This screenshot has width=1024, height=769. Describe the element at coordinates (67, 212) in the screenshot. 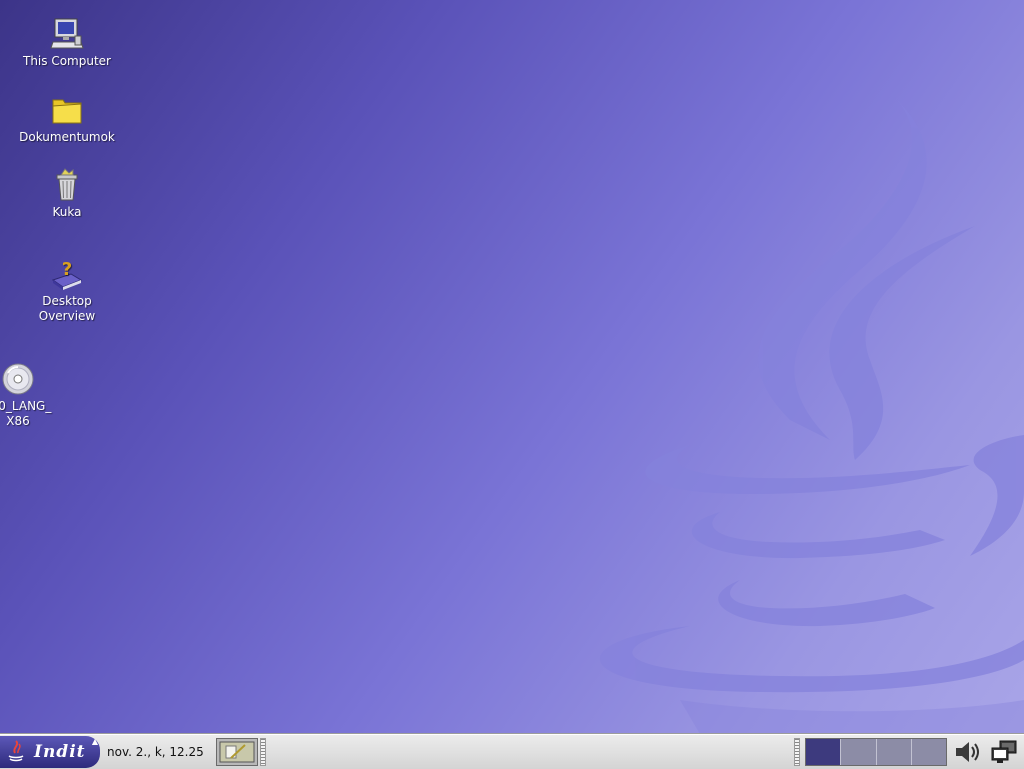

I see `desktop-icon-label: Kuka` at that location.